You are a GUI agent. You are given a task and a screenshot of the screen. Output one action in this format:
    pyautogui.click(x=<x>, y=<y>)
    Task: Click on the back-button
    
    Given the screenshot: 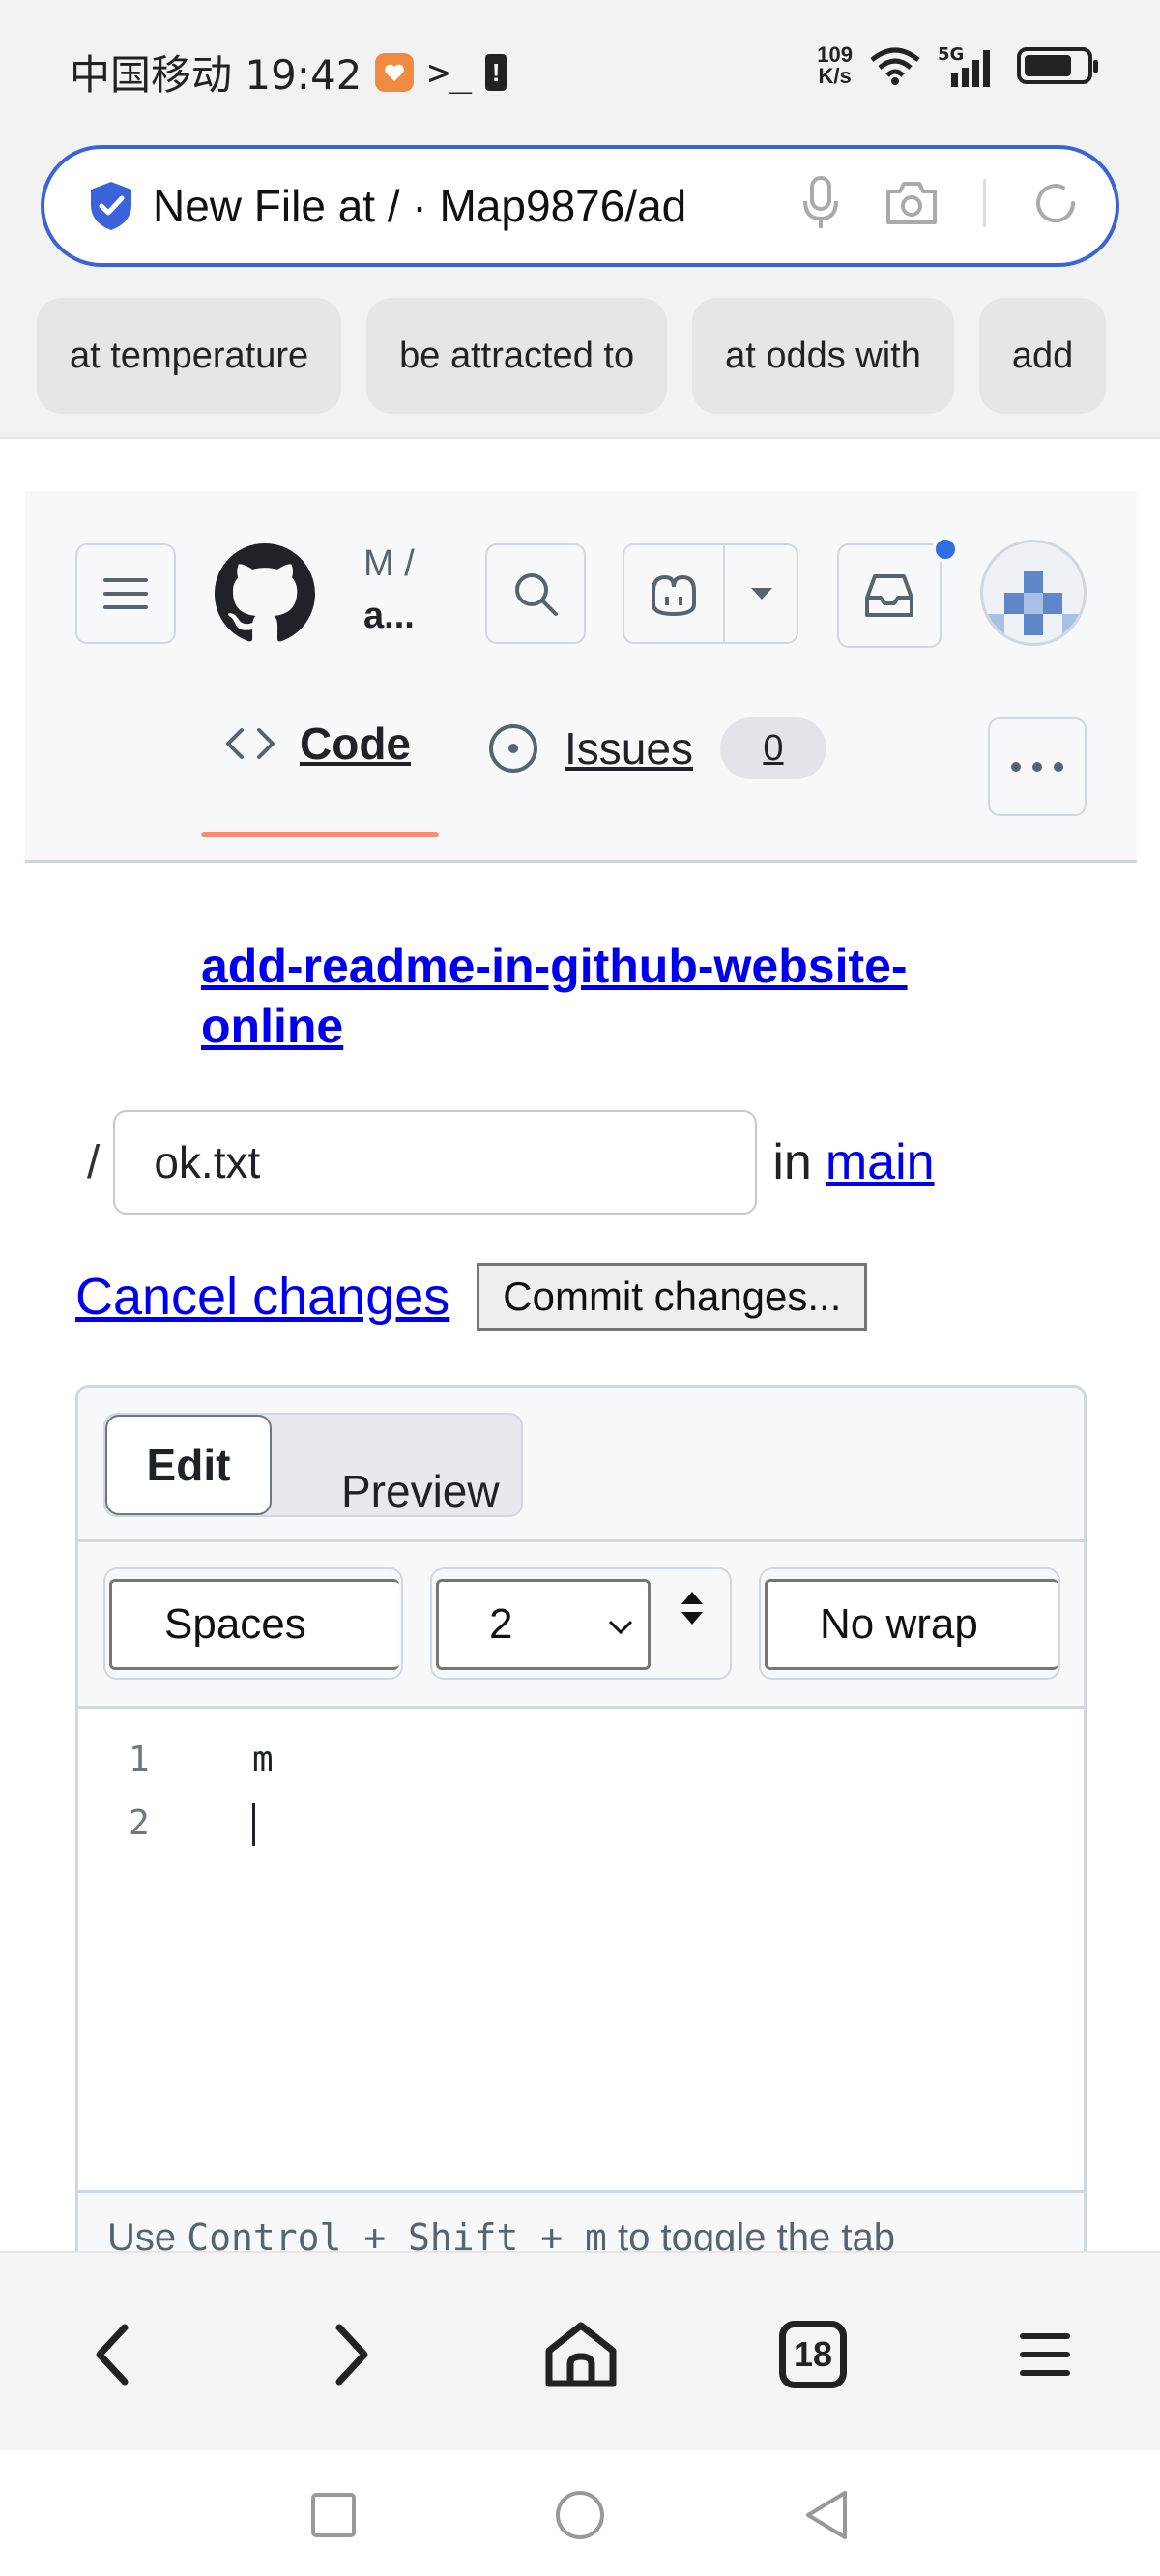 What is the action you would take?
    pyautogui.click(x=114, y=2354)
    